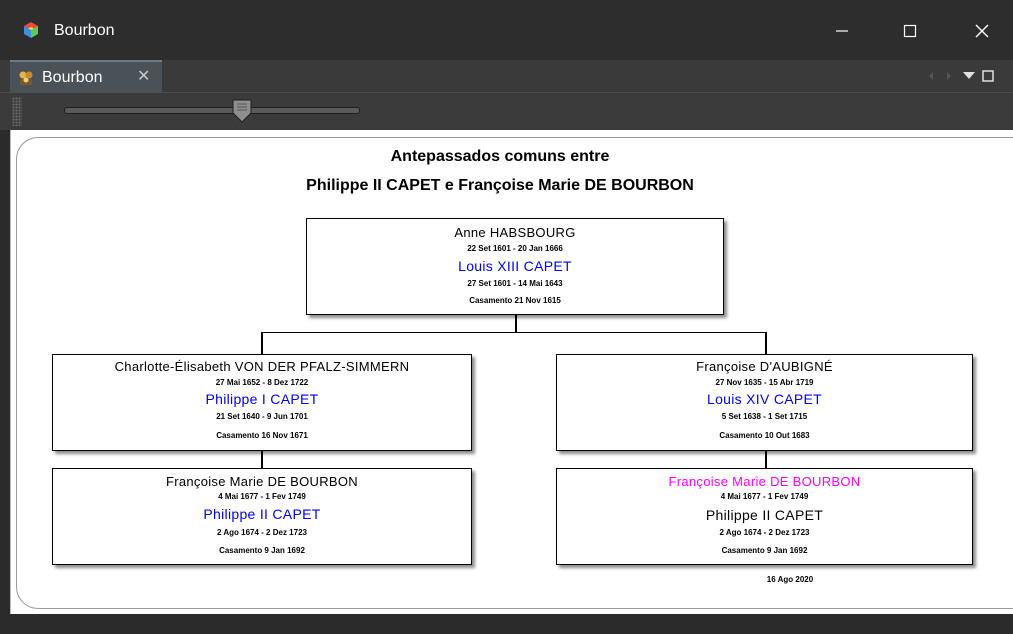 The width and height of the screenshot is (1013, 634). I want to click on close-icon, so click(982, 31).